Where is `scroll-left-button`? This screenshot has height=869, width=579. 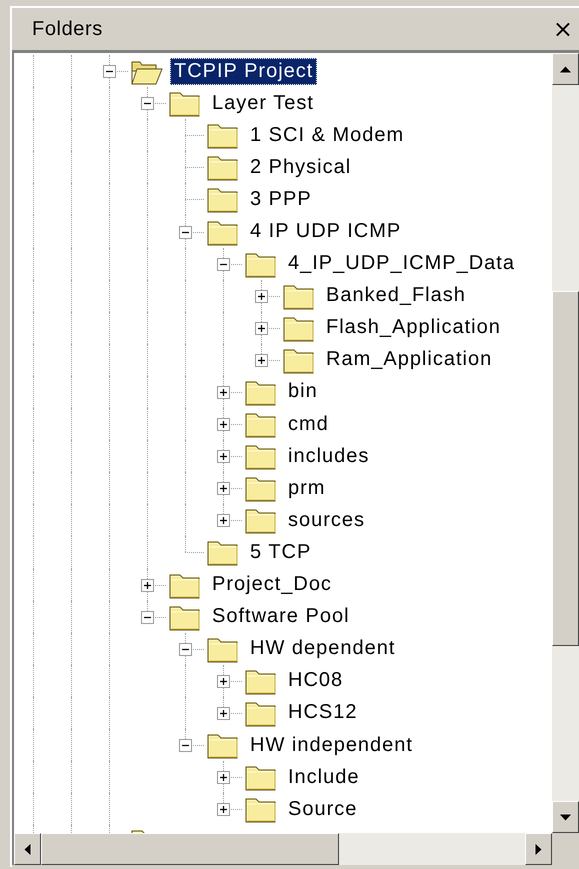
scroll-left-button is located at coordinates (27, 849).